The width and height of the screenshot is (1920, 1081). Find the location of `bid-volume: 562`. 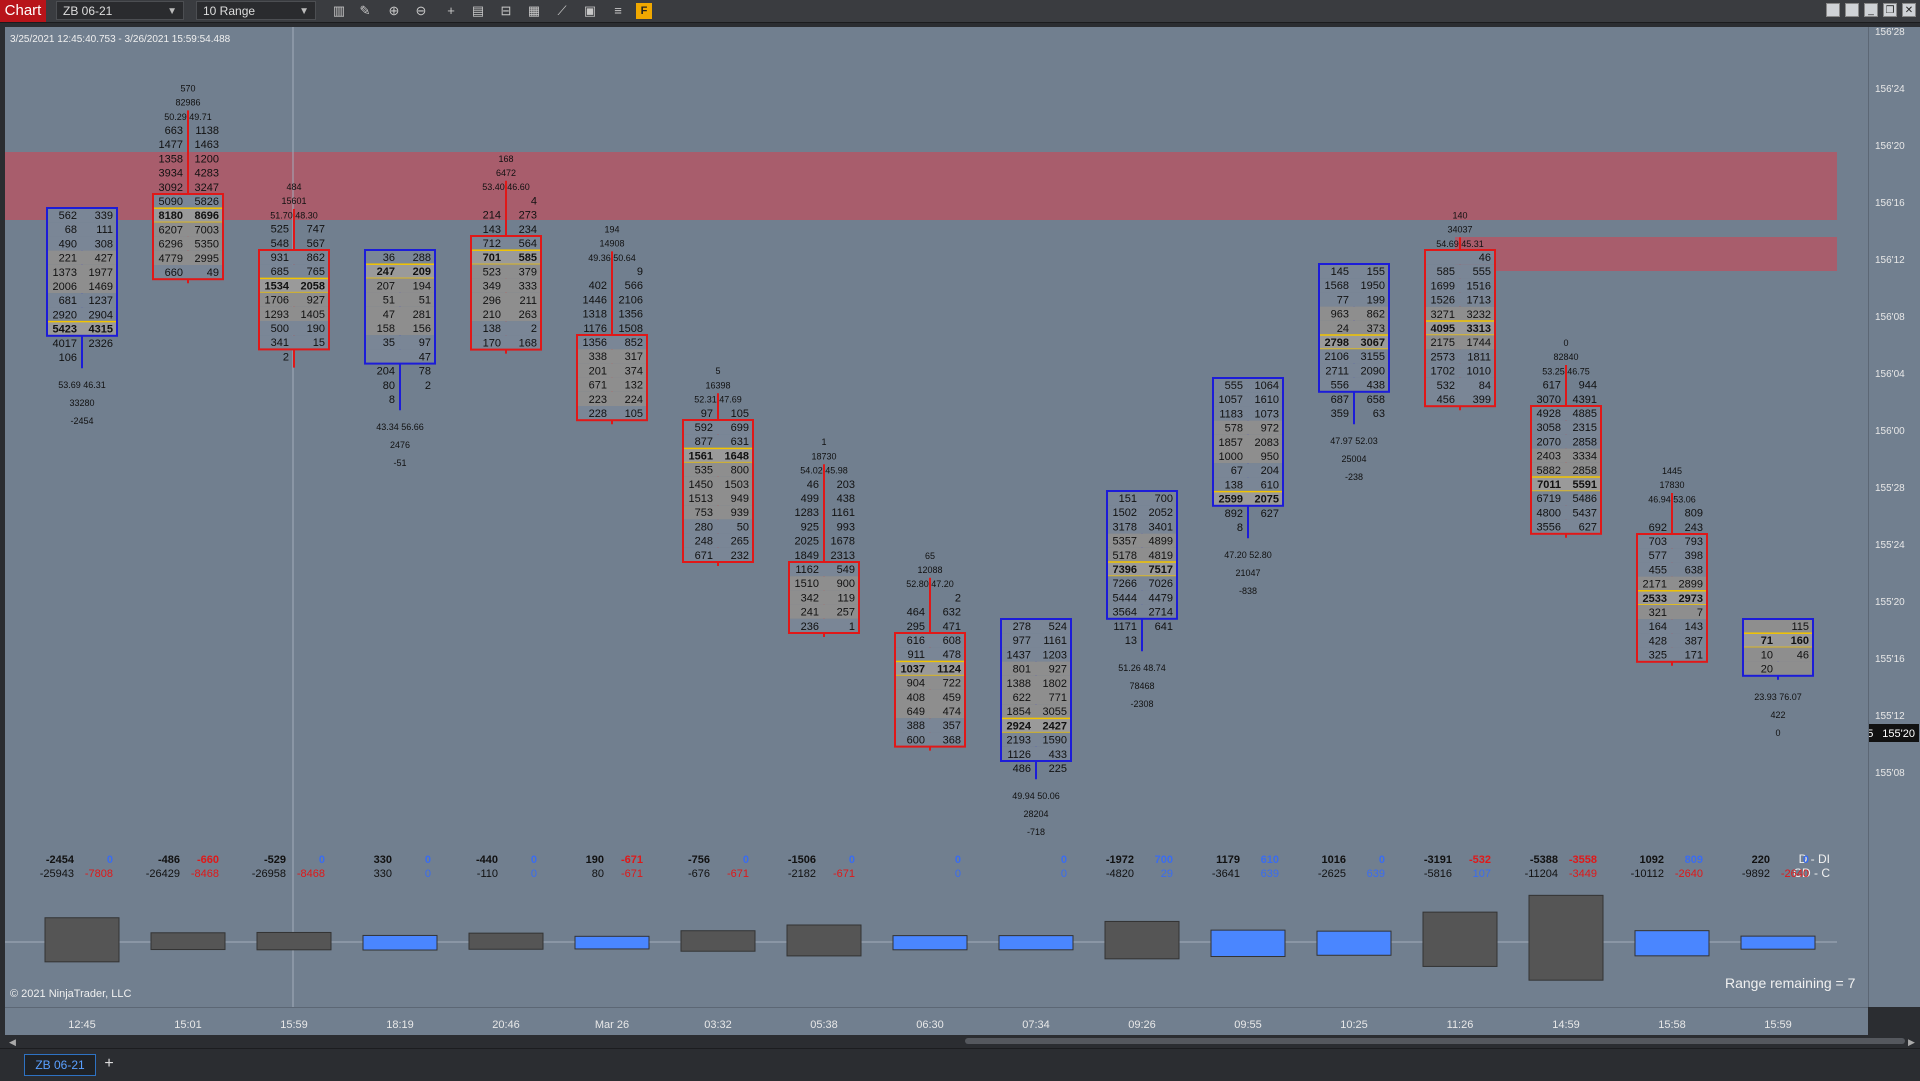

bid-volume: 562 is located at coordinates (68, 216).